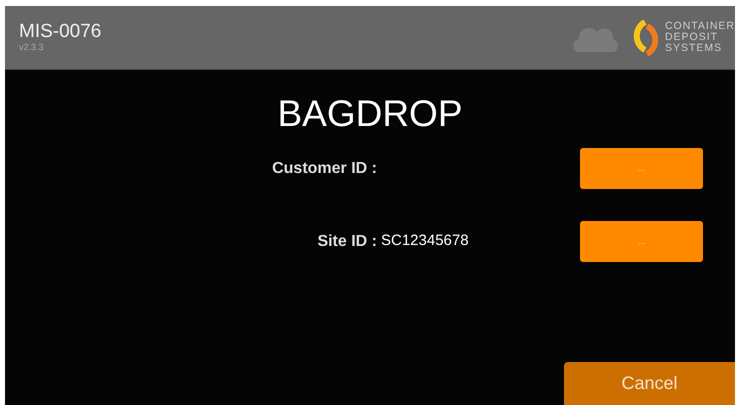 This screenshot has height=405, width=738. Describe the element at coordinates (649, 383) in the screenshot. I see `cancel-button: Cancel` at that location.